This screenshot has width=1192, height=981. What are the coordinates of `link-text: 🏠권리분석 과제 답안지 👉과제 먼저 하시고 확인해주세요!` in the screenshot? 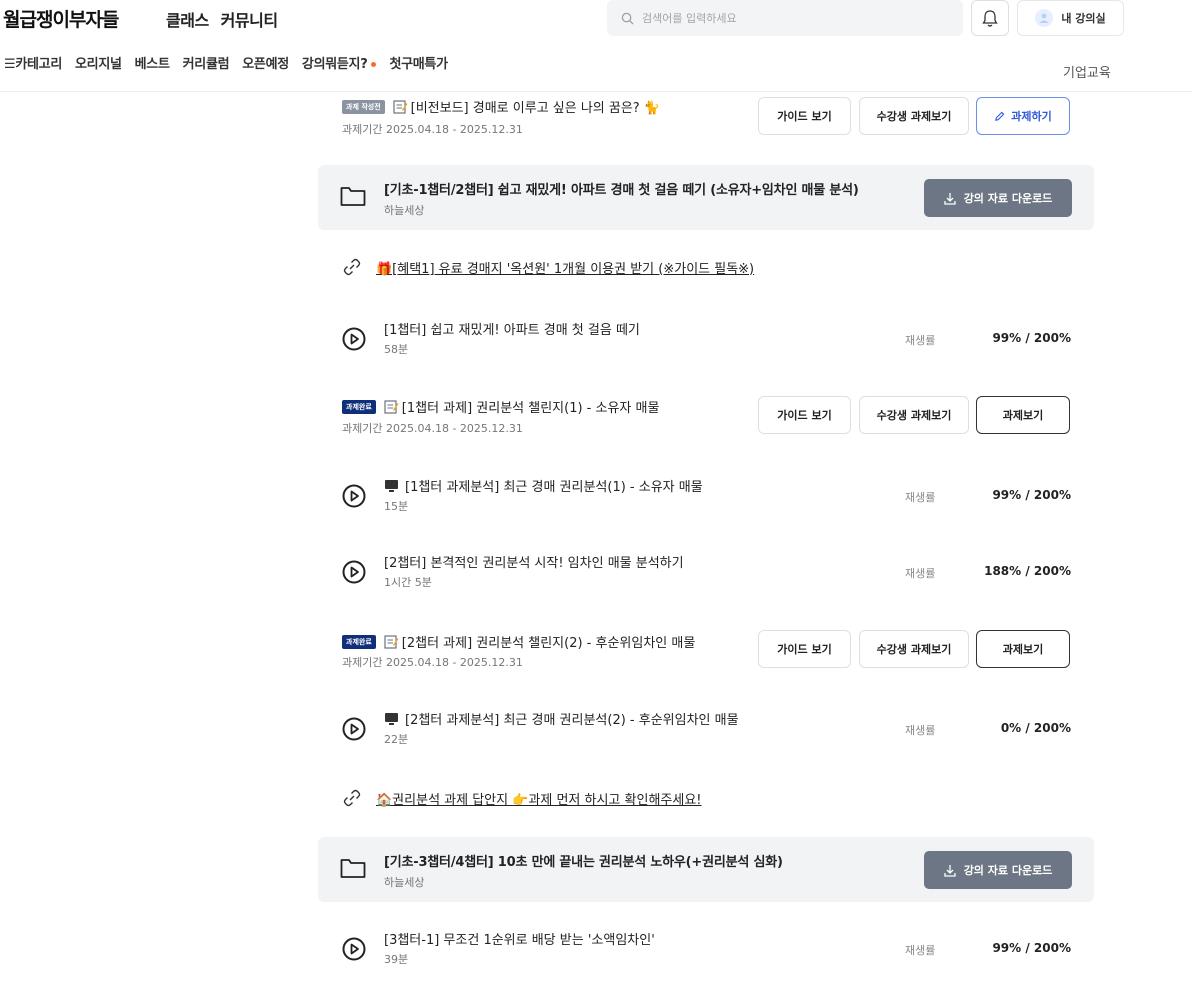 It's located at (539, 798).